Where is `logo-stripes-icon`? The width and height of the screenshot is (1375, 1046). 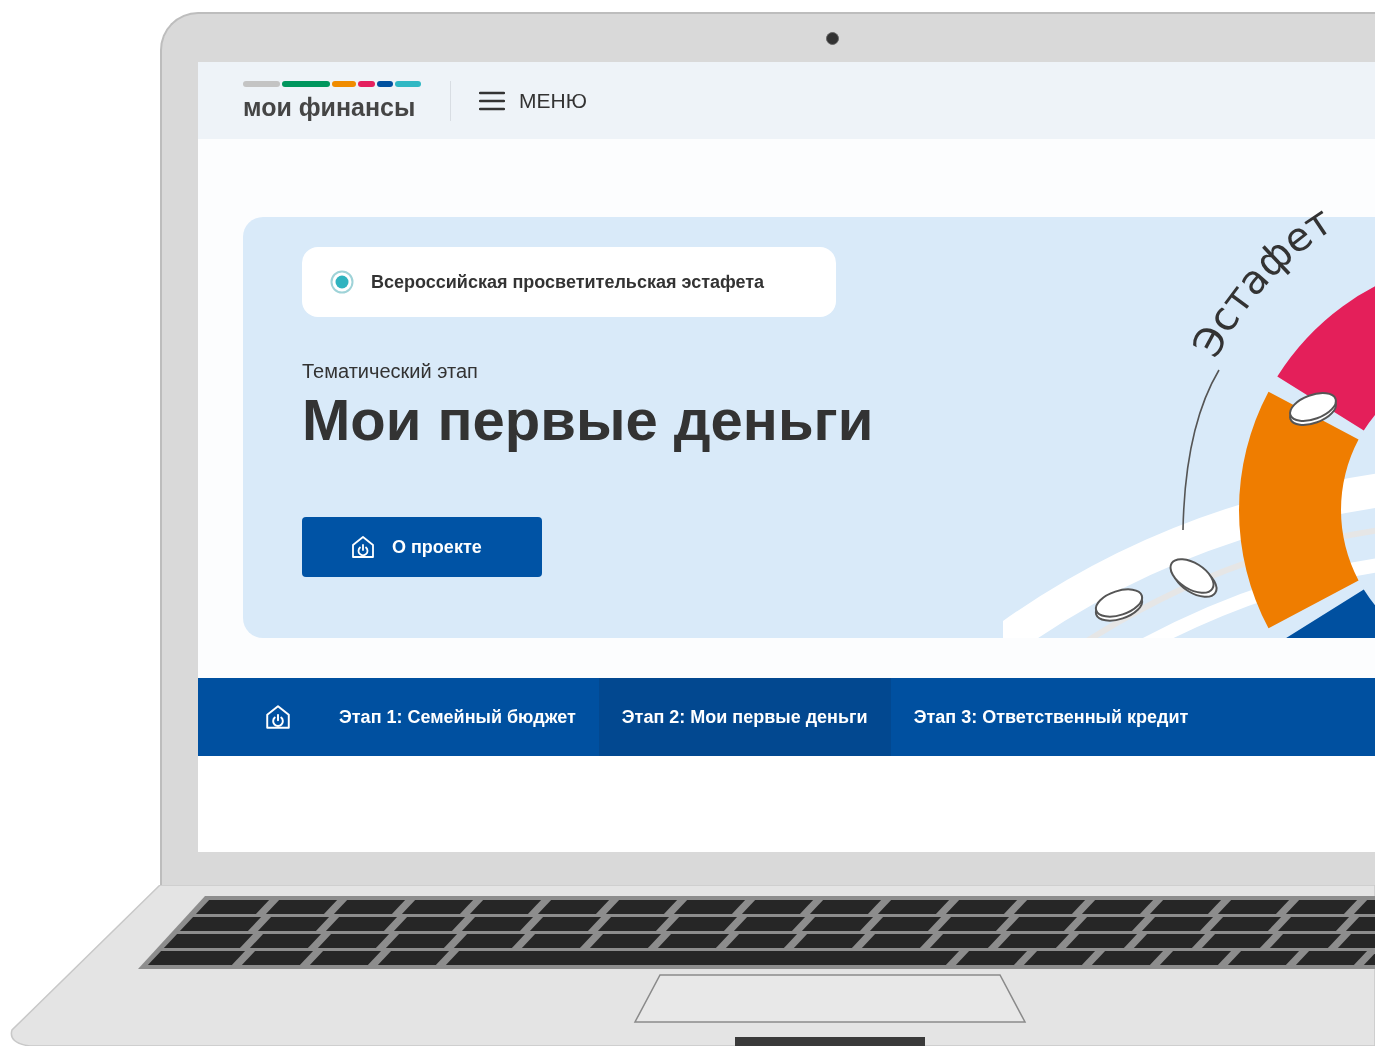
logo-stripes-icon is located at coordinates (332, 83).